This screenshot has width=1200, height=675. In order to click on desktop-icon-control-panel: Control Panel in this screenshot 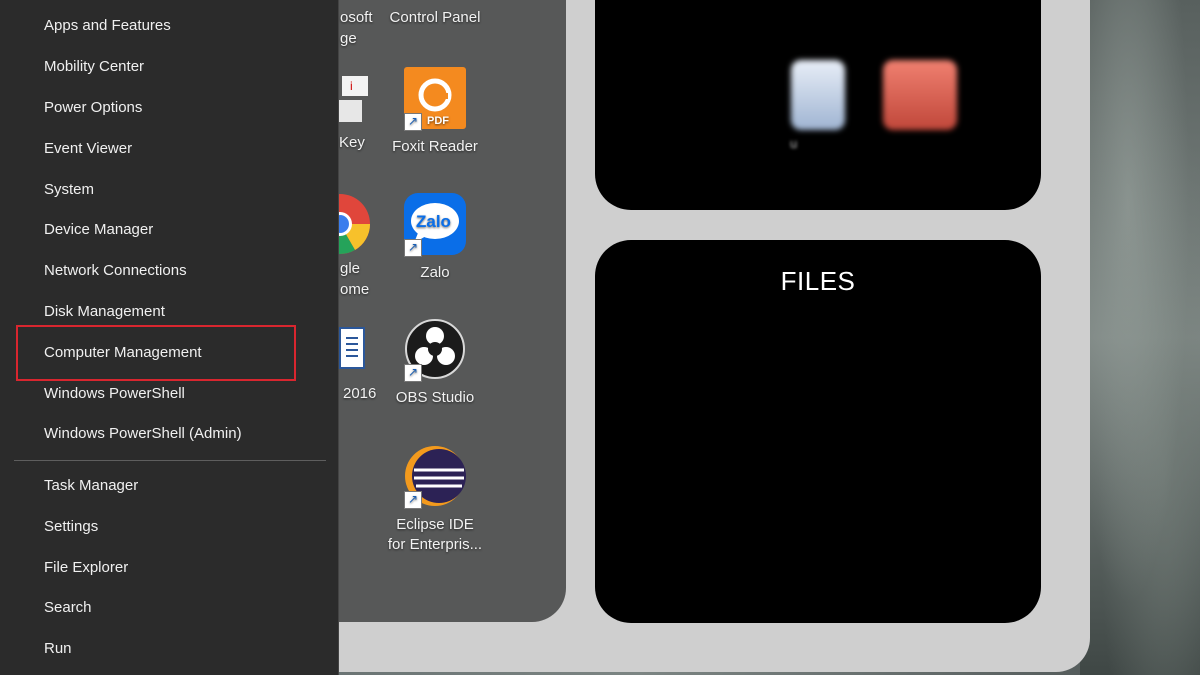, I will do `click(435, 18)`.